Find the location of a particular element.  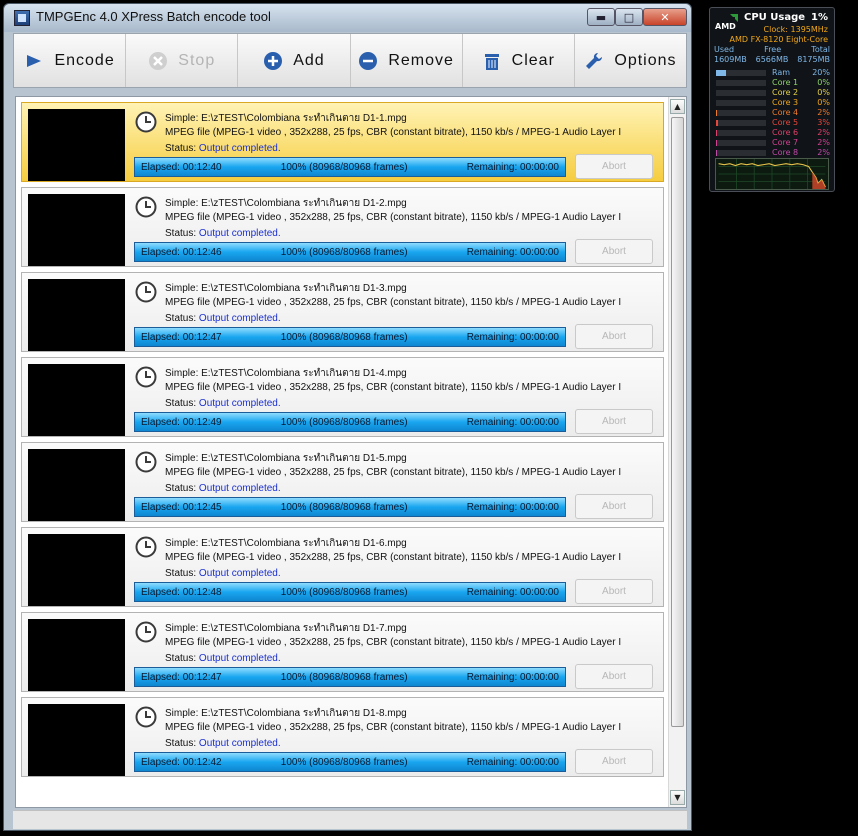

maximize-button: □ is located at coordinates (629, 17).